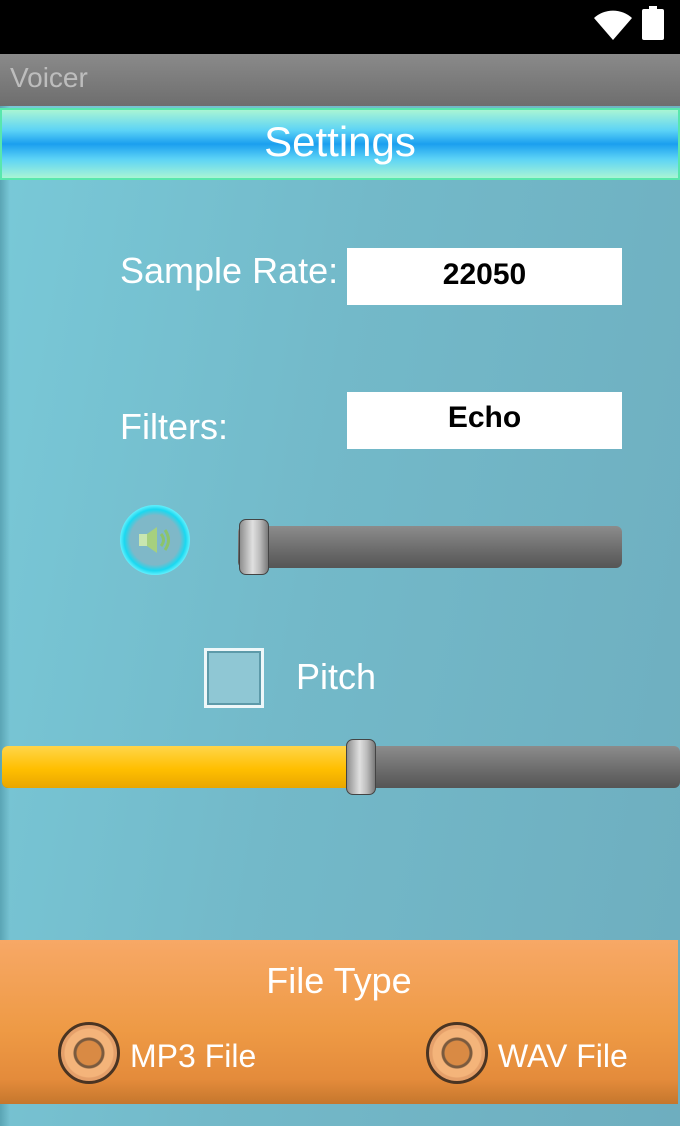 This screenshot has width=680, height=1126. Describe the element at coordinates (49, 77) in the screenshot. I see `app-title: Voicer` at that location.